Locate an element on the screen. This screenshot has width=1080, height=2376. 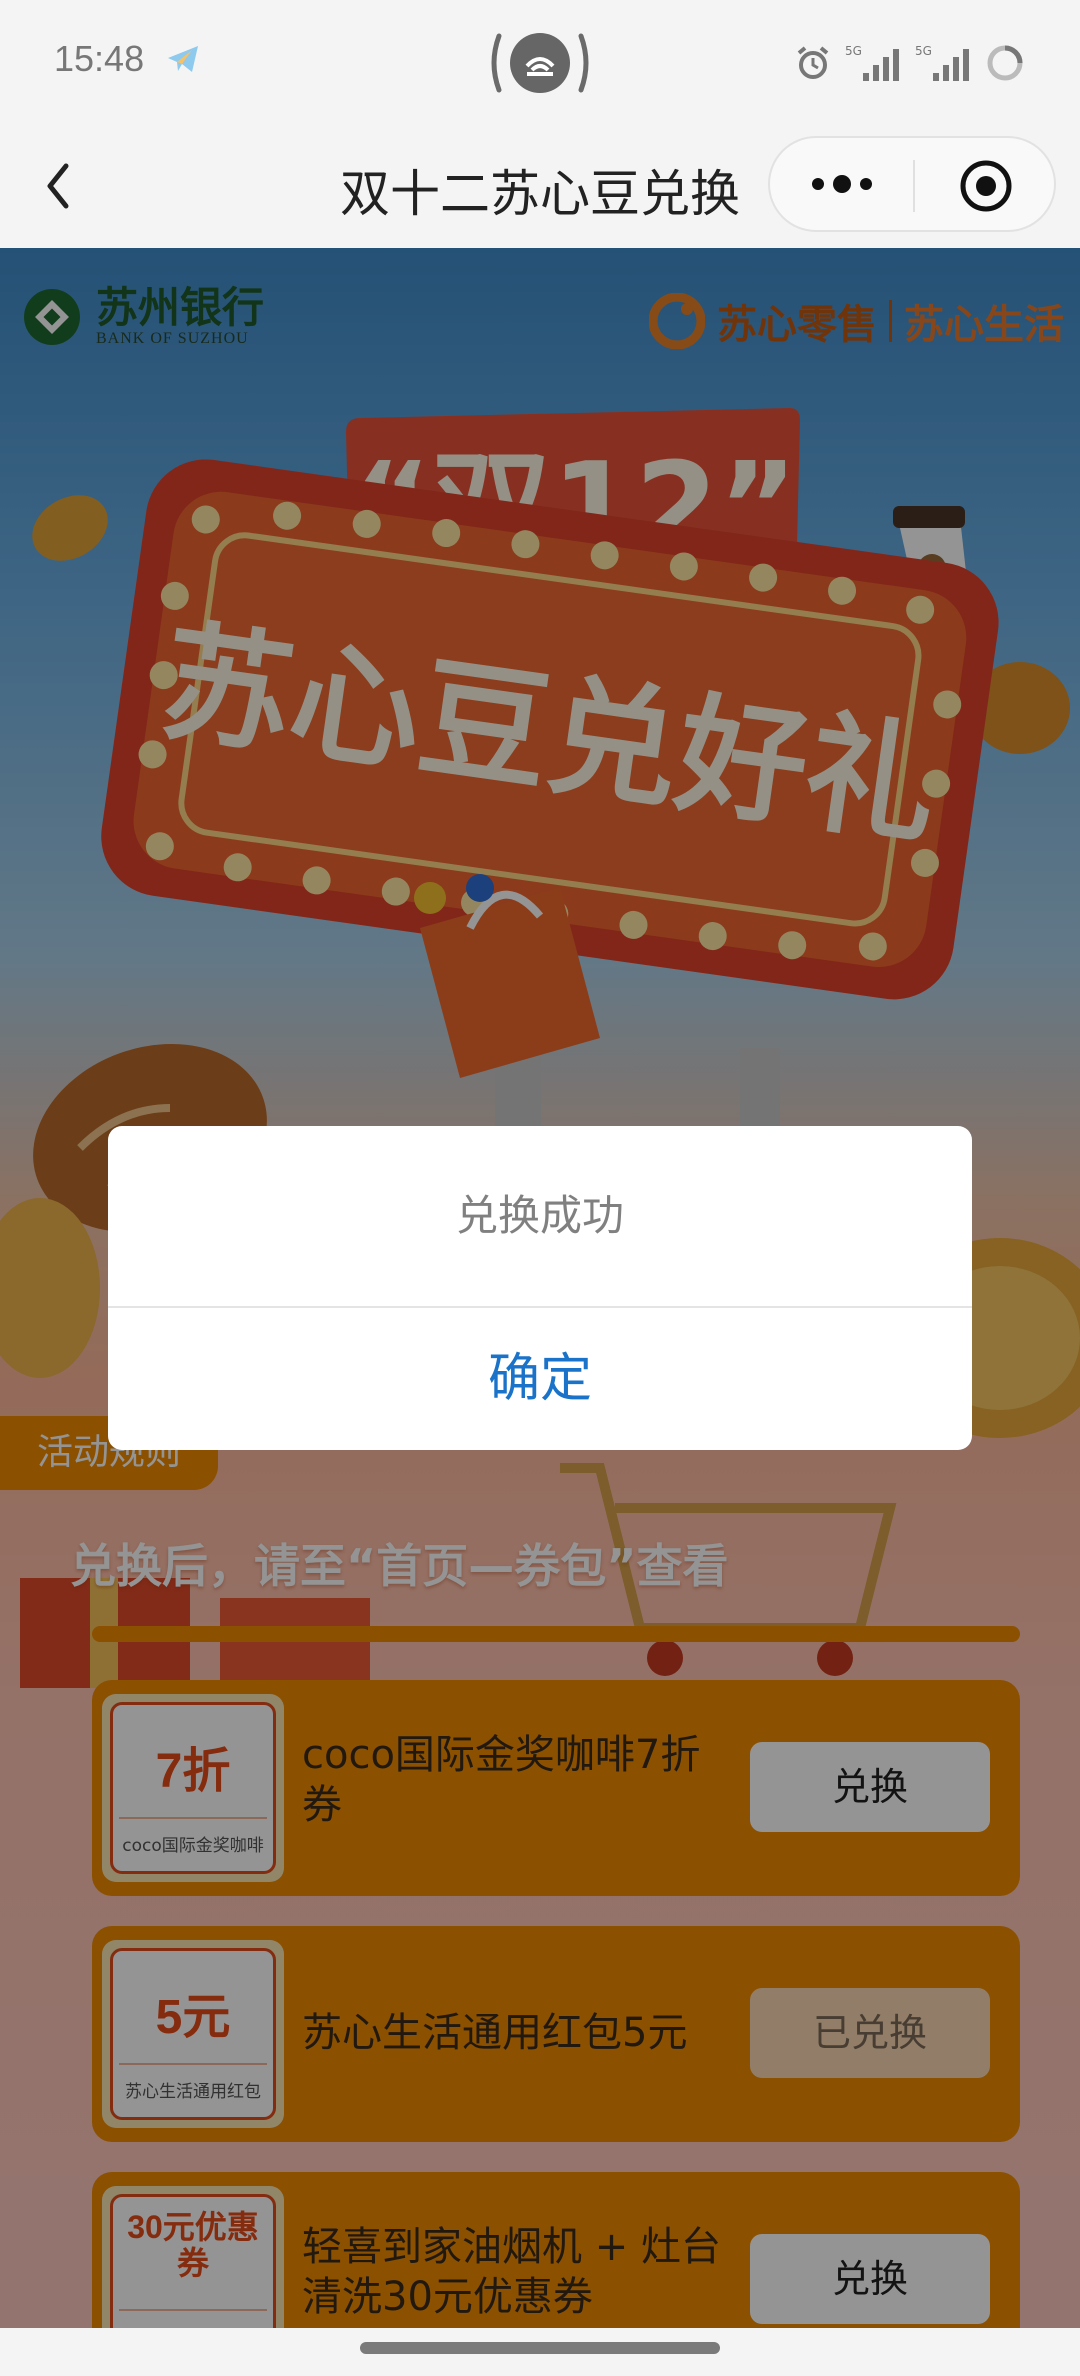
status-bar: 15:48 5G 5G is located at coordinates (540, 63).